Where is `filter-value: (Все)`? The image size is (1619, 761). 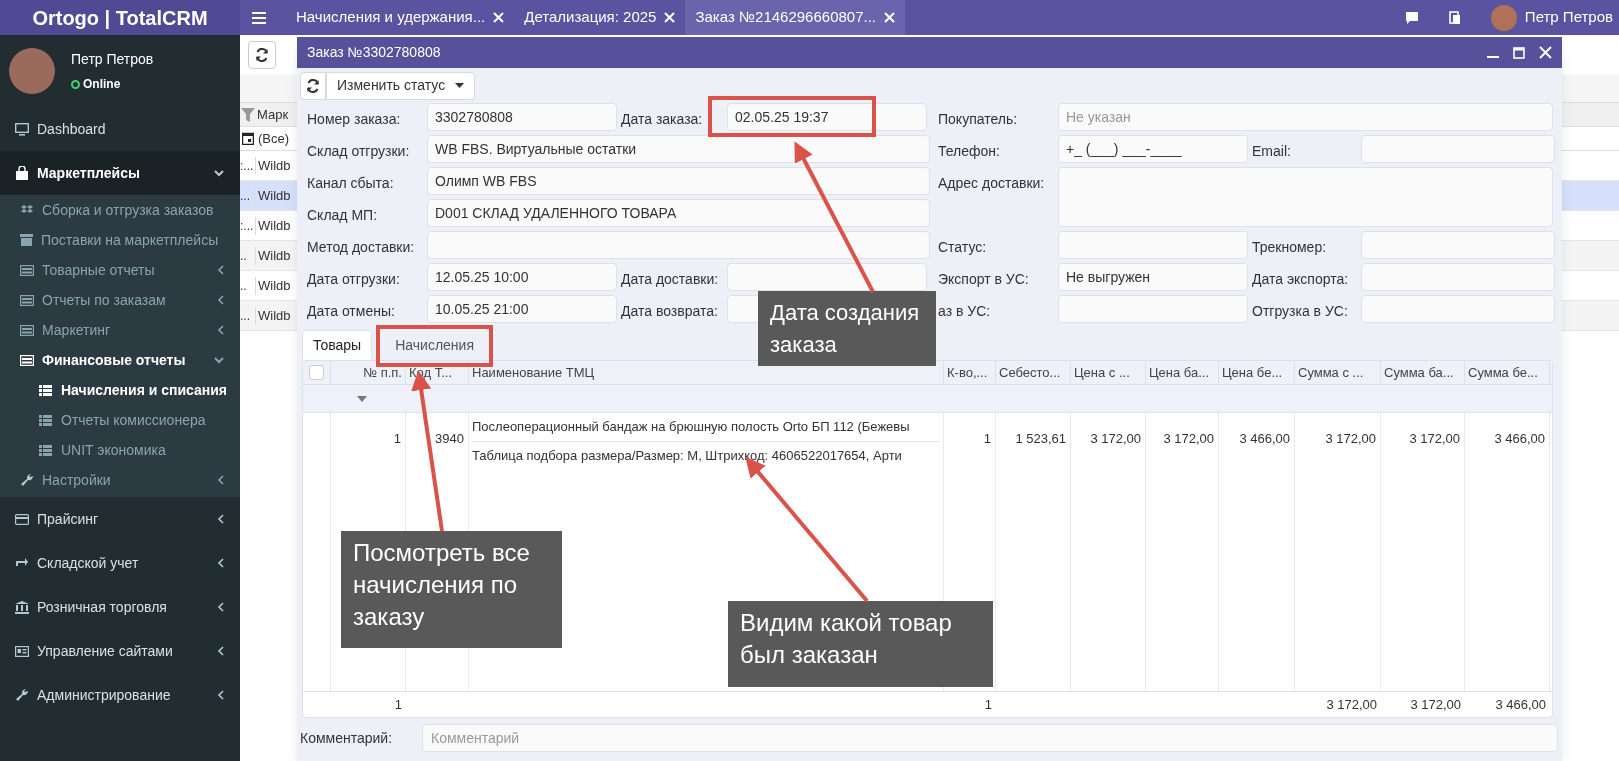 filter-value: (Все) is located at coordinates (274, 138).